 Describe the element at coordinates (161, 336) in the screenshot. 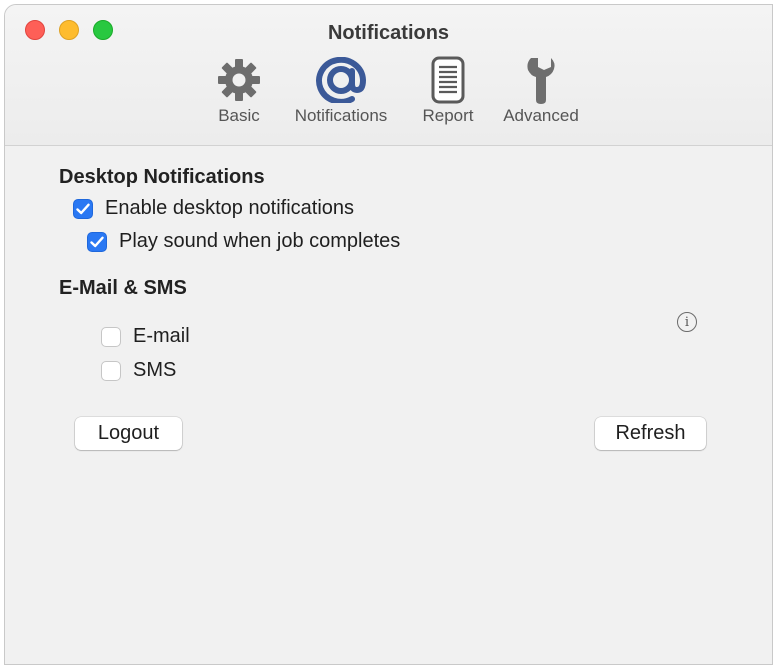

I see `email-label: E-mail` at that location.